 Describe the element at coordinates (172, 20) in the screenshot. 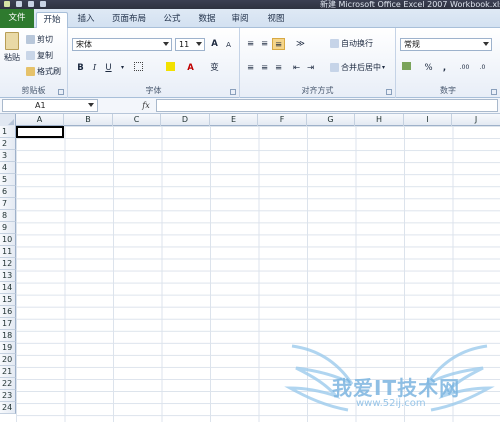

I see `tab-formulas: 公式` at that location.